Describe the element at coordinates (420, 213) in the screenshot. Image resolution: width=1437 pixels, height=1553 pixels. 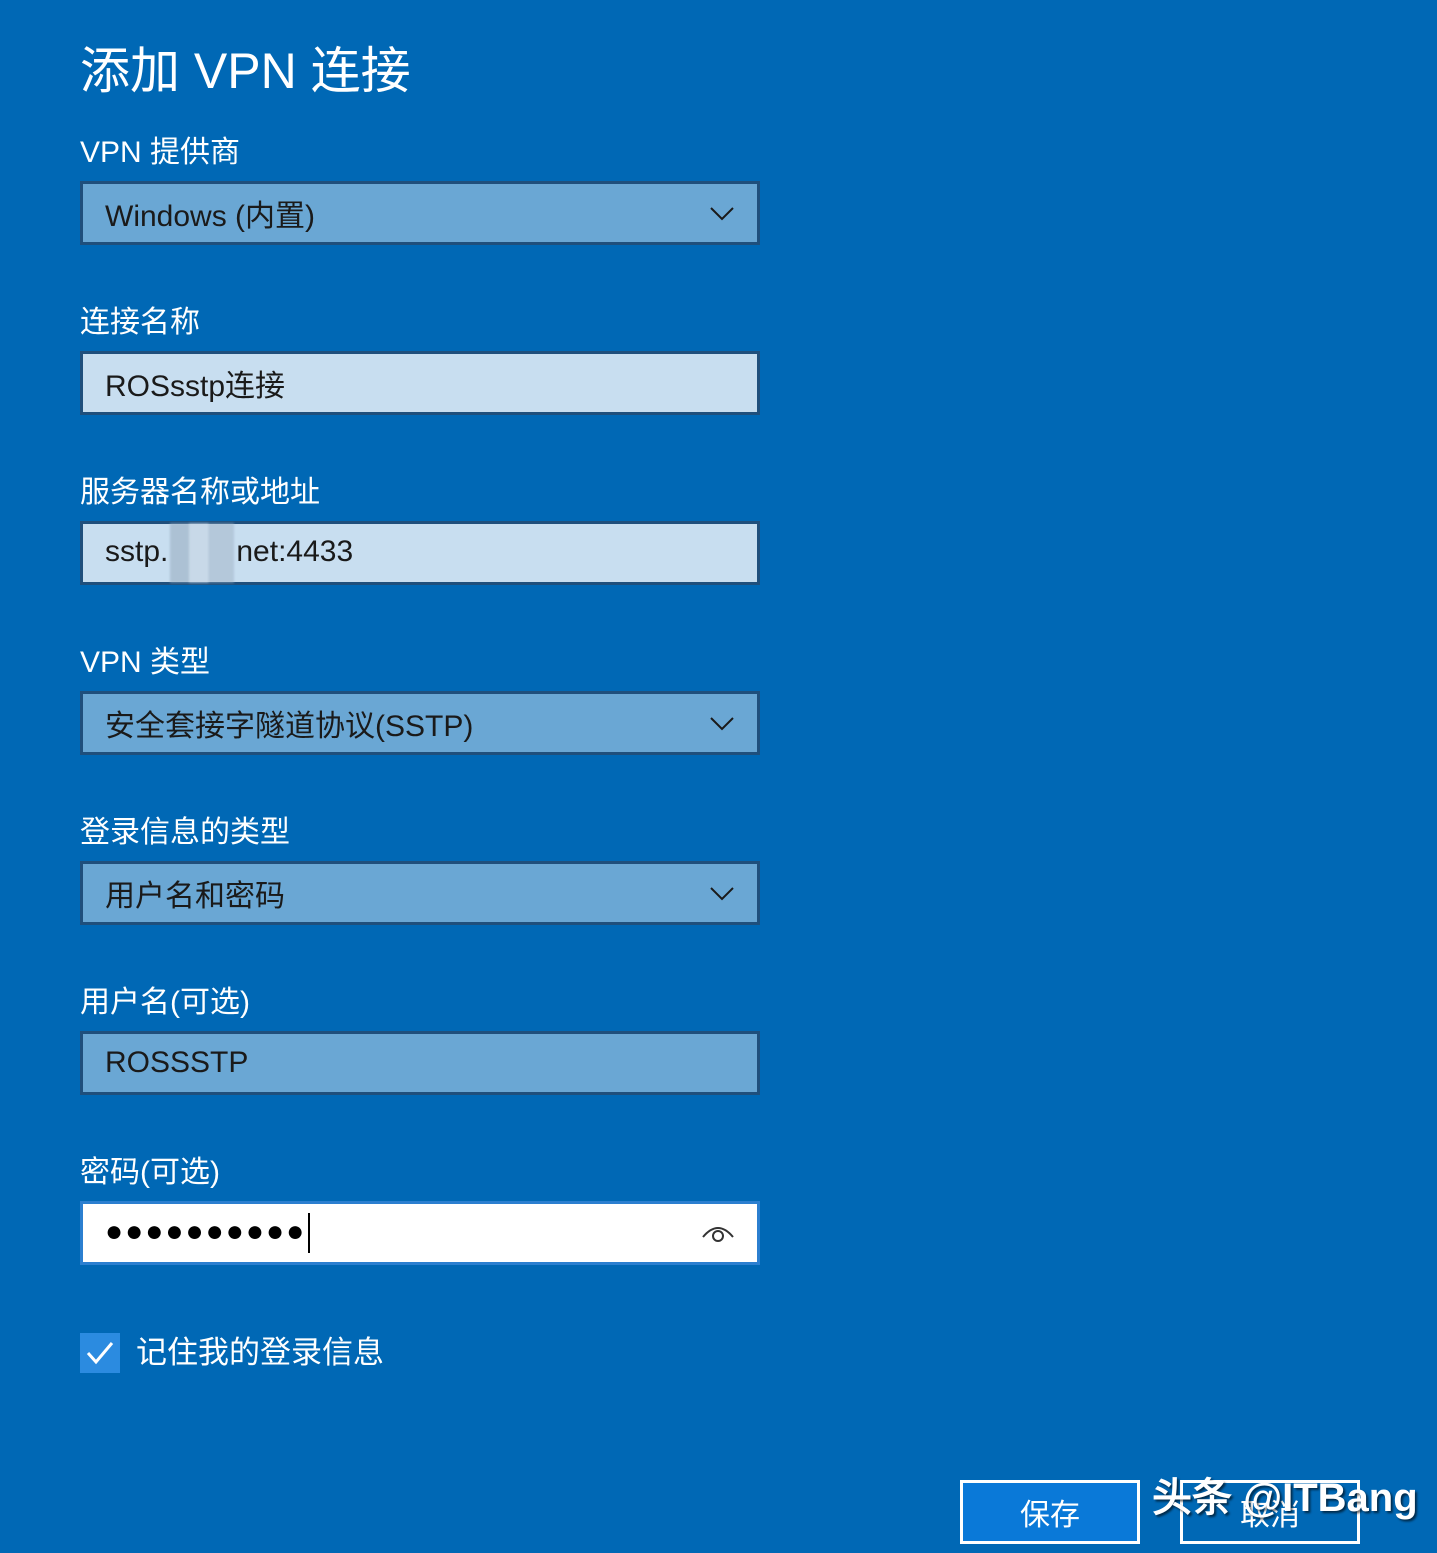
I see `provider-dropdown: Windows (内置)` at that location.